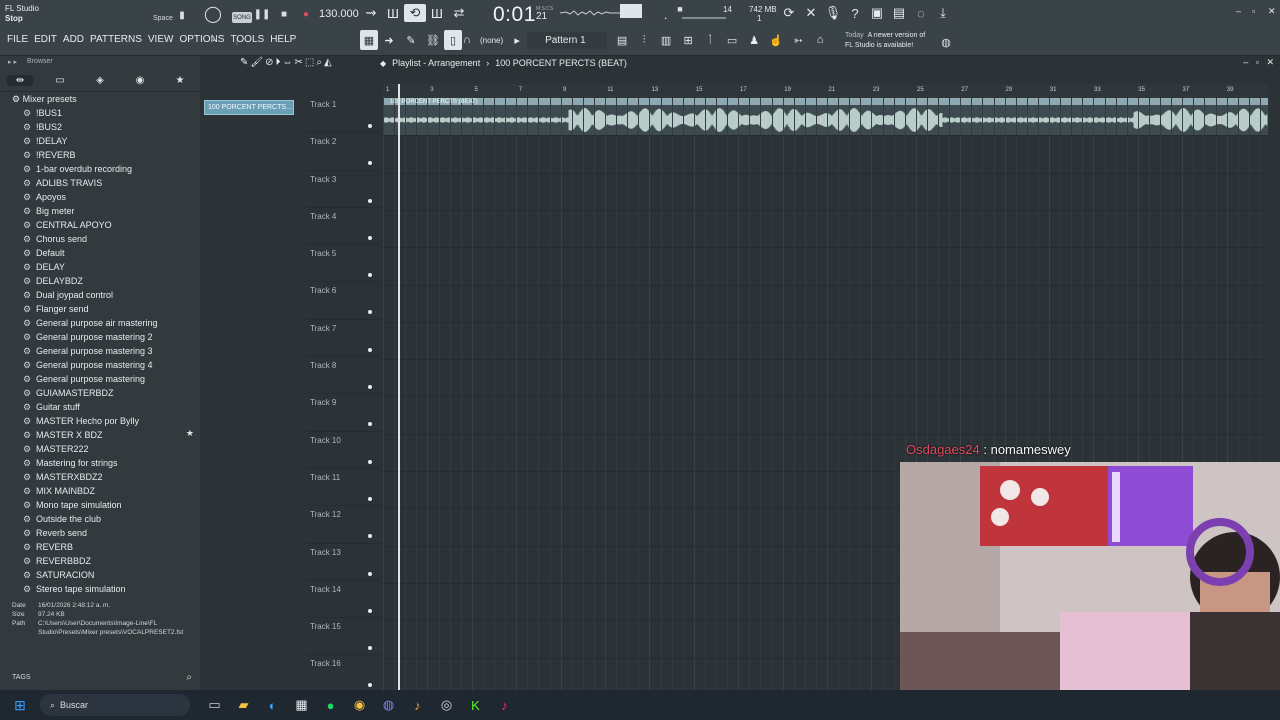 The image size is (1280, 720). Describe the element at coordinates (1272, 11) in the screenshot. I see `close-icon: ✕` at that location.